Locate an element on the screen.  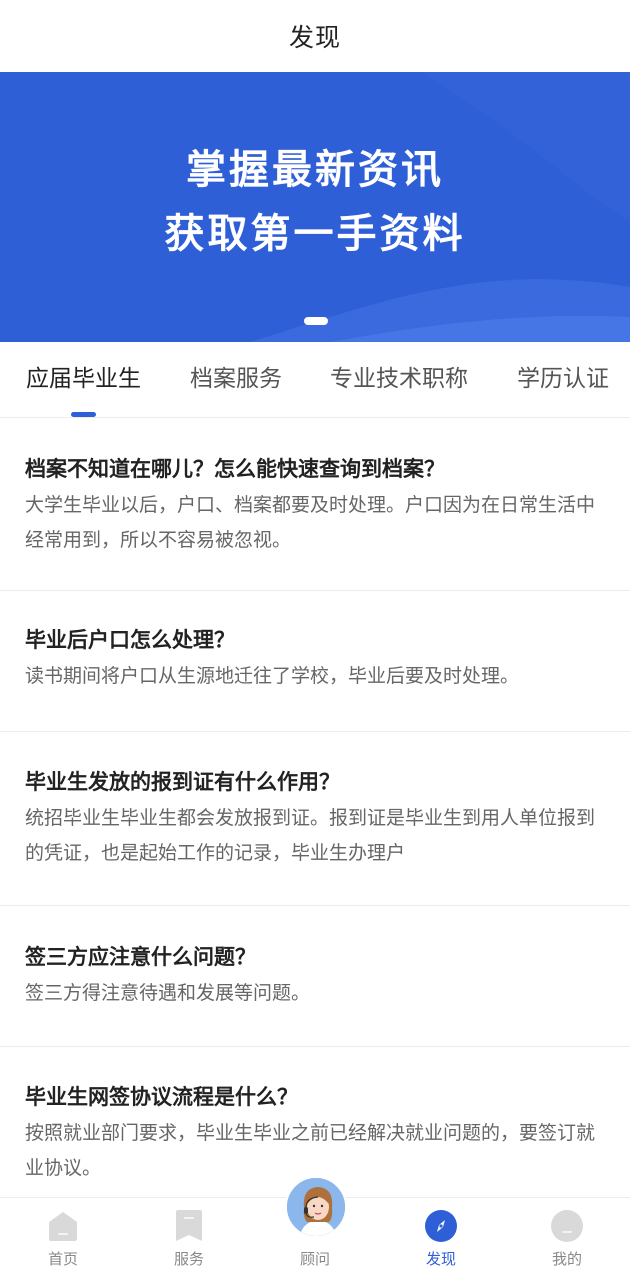
article-summary: 签三方得注意待遇和发展等问题。 is located at coordinates (168, 993).